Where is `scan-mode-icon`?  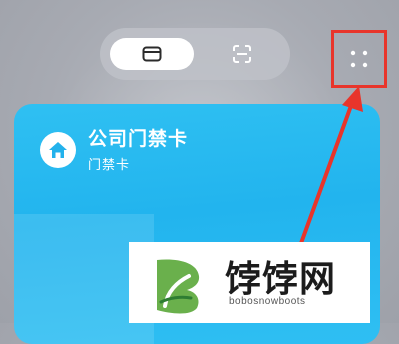 scan-mode-icon is located at coordinates (242, 54).